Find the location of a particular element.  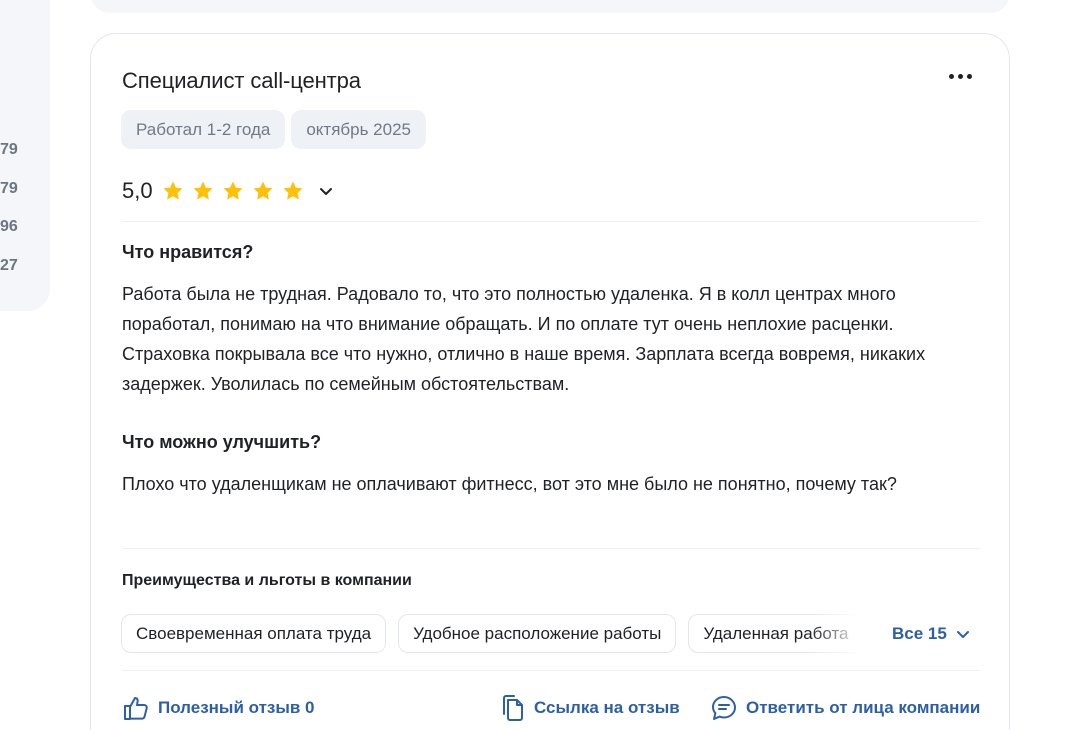

rating-block: 5,0 is located at coordinates (228, 191).